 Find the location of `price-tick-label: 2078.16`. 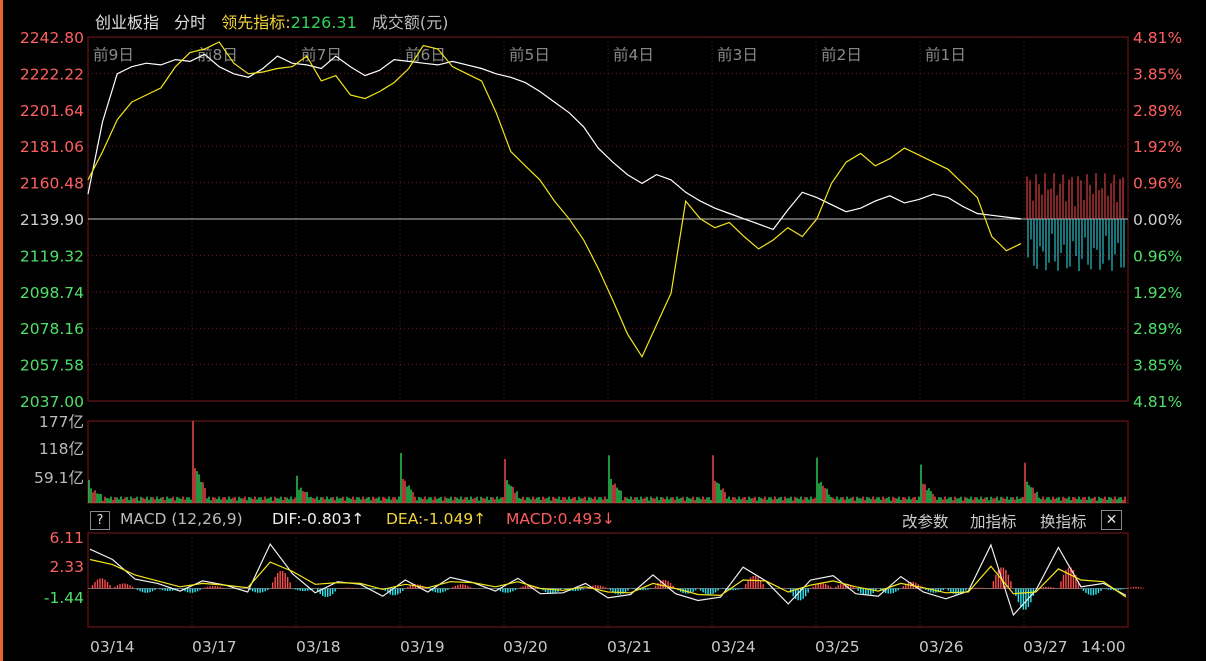

price-tick-label: 2078.16 is located at coordinates (52, 329).